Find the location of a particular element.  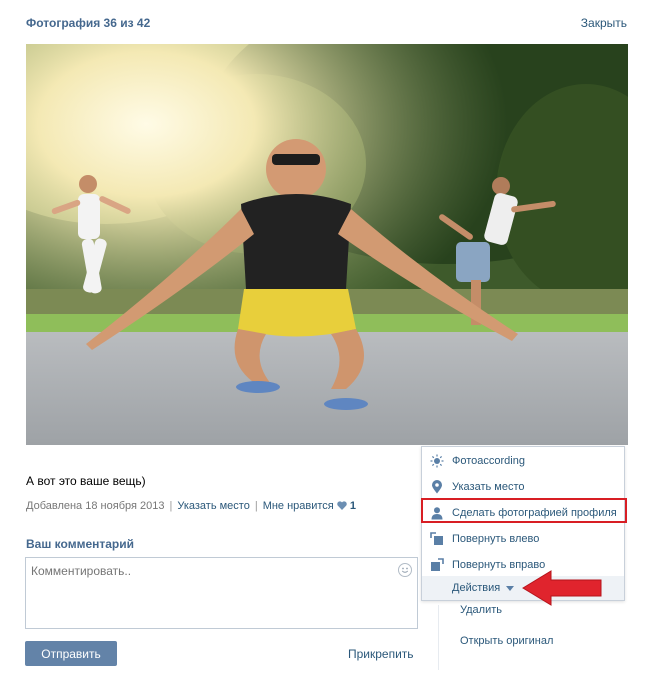

added-date: 18 ноября 2013 is located at coordinates (125, 506).